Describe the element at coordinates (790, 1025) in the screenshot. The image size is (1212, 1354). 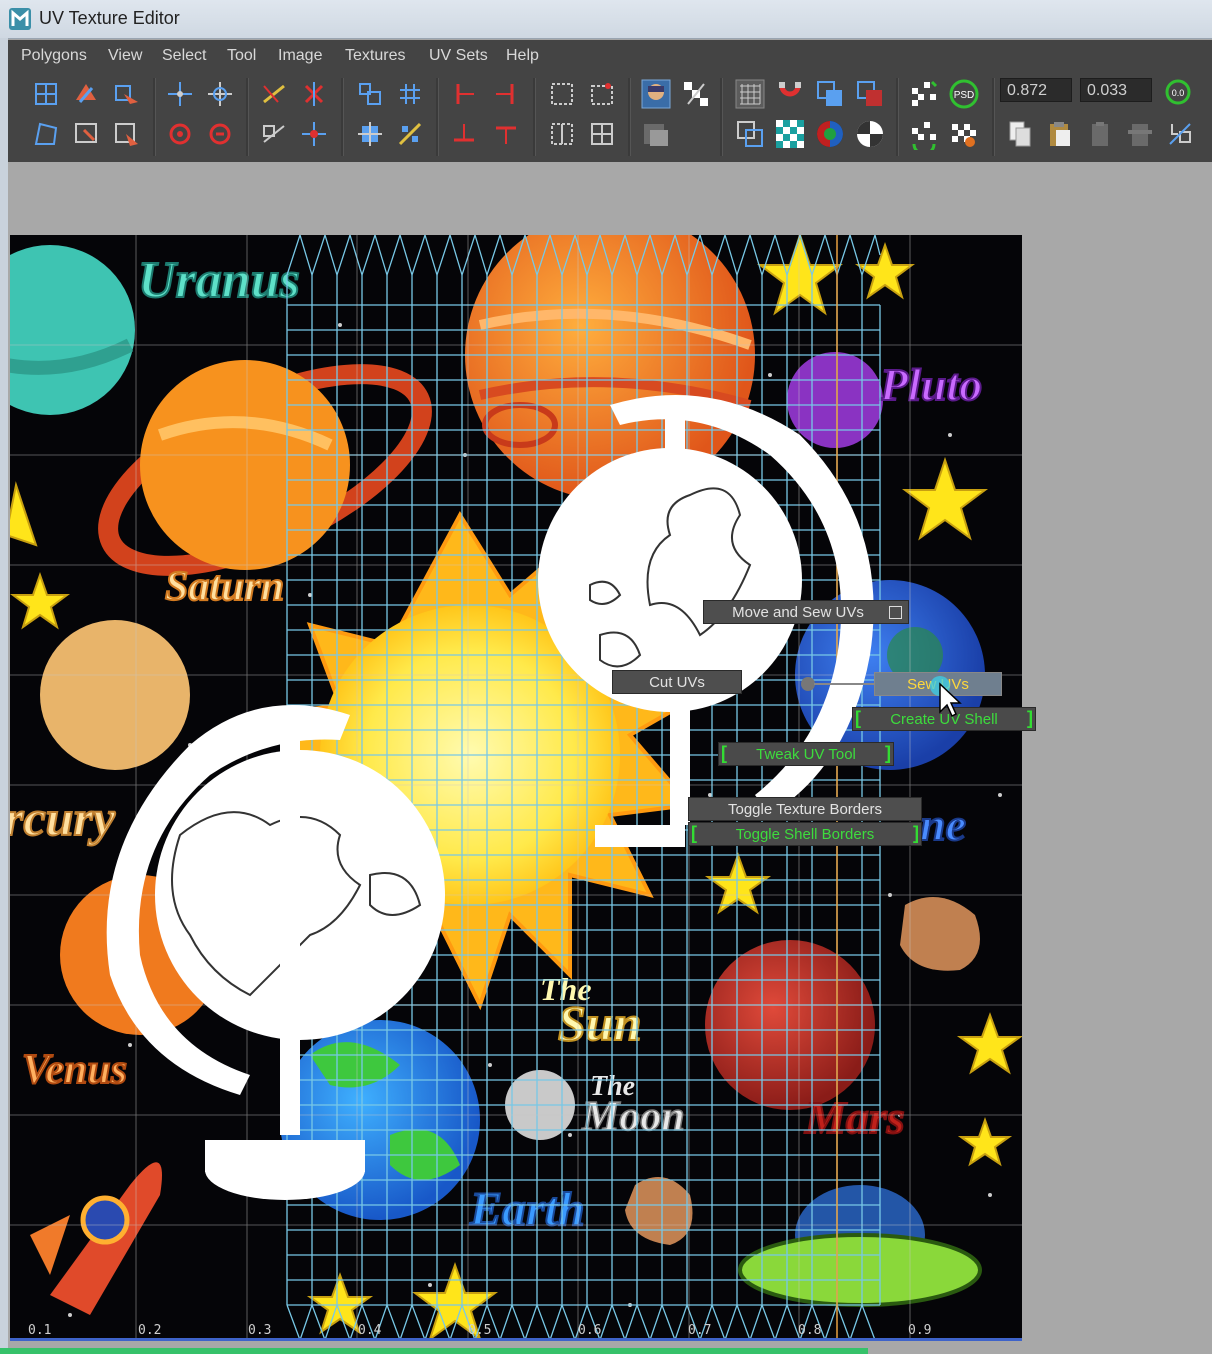
I see `mars-planet` at that location.